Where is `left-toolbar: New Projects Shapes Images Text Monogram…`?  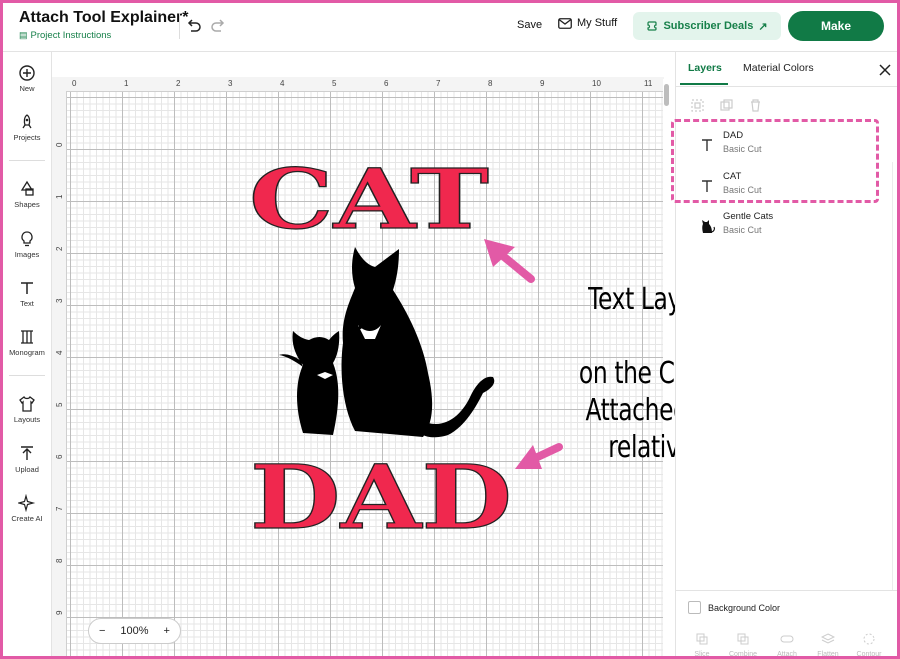
left-toolbar: New Projects Shapes Images Text Monogram… is located at coordinates (27, 354).